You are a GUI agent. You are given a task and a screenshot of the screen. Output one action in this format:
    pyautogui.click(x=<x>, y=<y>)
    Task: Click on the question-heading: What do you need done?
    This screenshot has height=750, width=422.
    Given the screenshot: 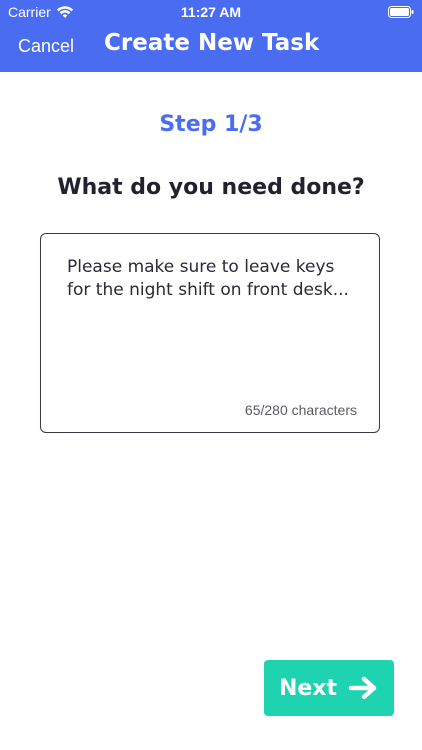 What is the action you would take?
    pyautogui.click(x=211, y=187)
    